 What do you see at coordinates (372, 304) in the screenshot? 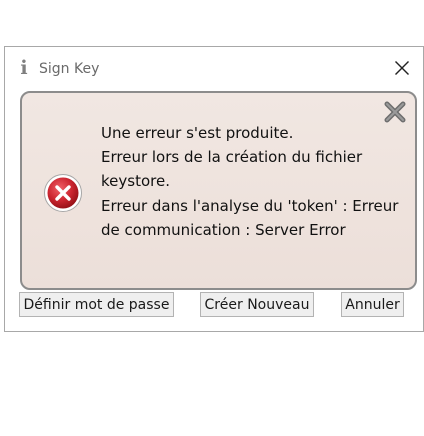
I see `cancel-button: Annuler` at bounding box center [372, 304].